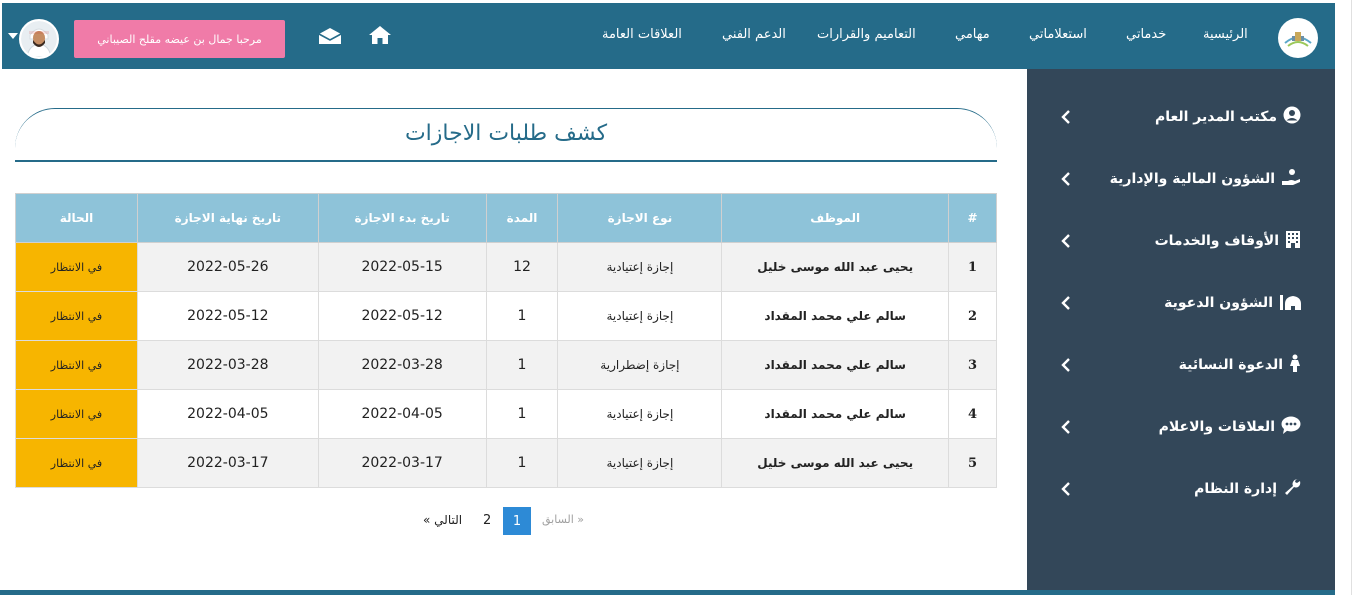  What do you see at coordinates (1218, 303) in the screenshot?
I see `sidebar-item-label: الشؤون الدعوية` at bounding box center [1218, 303].